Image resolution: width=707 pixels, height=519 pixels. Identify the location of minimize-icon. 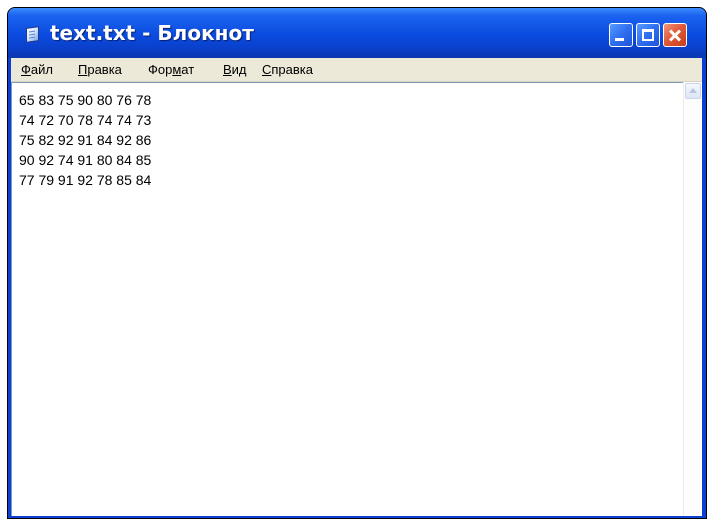
(619, 39).